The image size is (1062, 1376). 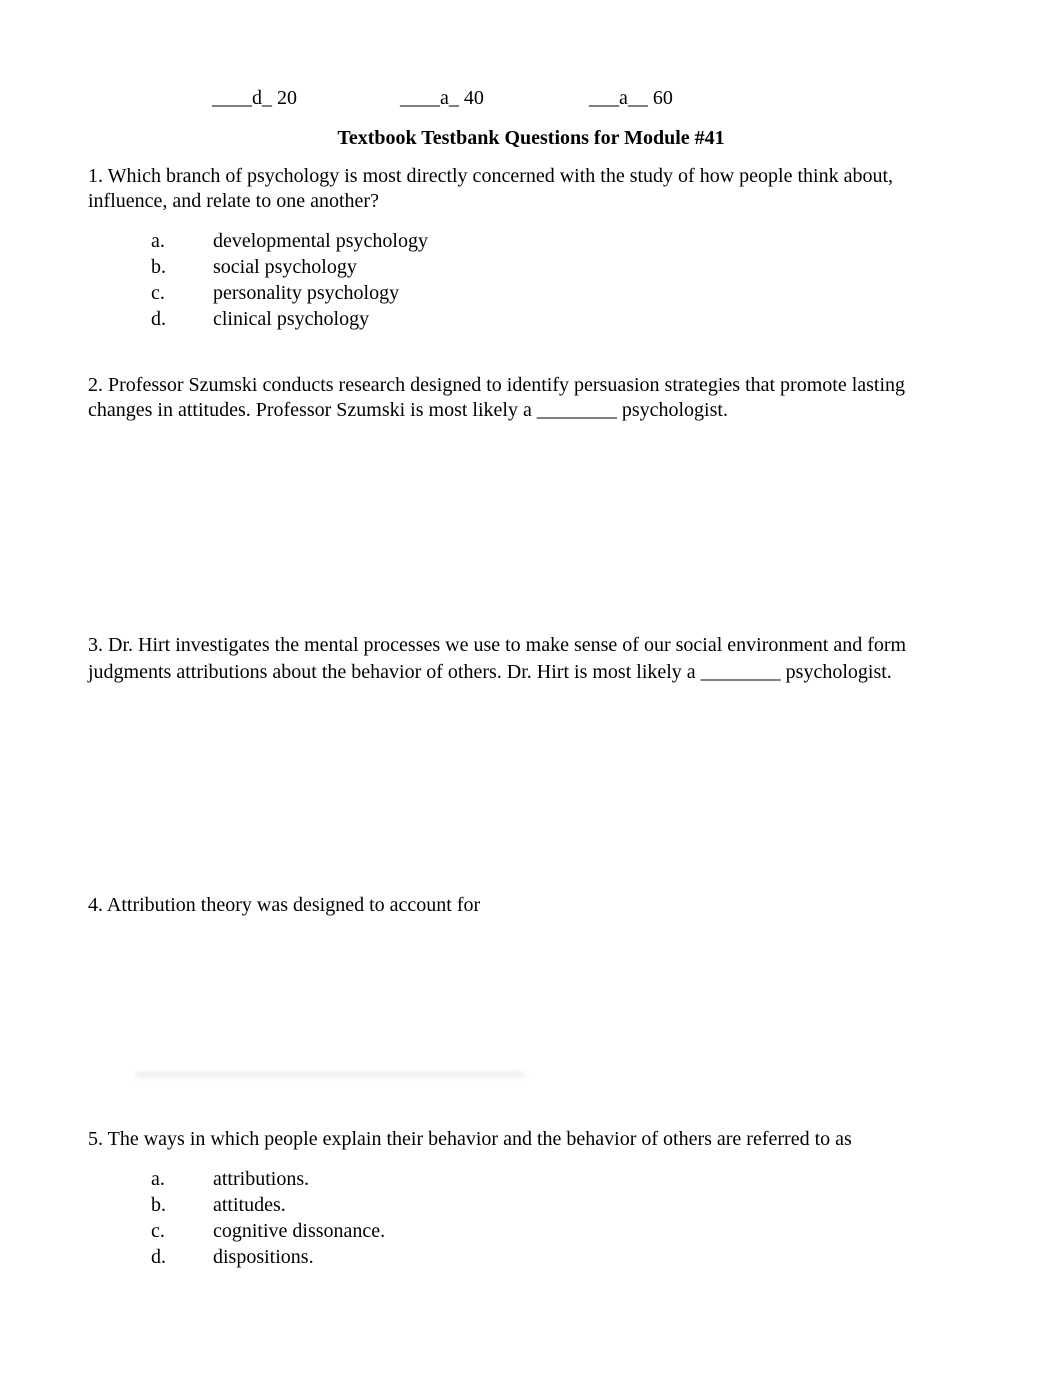 What do you see at coordinates (287, 98) in the screenshot?
I see `answer-number: 20` at bounding box center [287, 98].